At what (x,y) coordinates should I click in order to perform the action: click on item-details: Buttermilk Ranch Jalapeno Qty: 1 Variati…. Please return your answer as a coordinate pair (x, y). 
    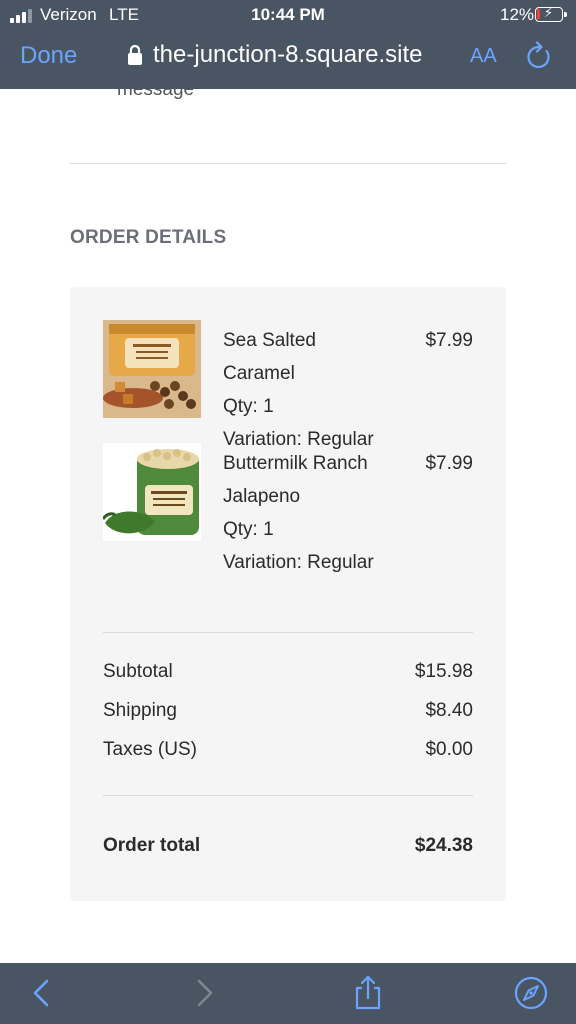
    Looking at the image, I should click on (308, 513).